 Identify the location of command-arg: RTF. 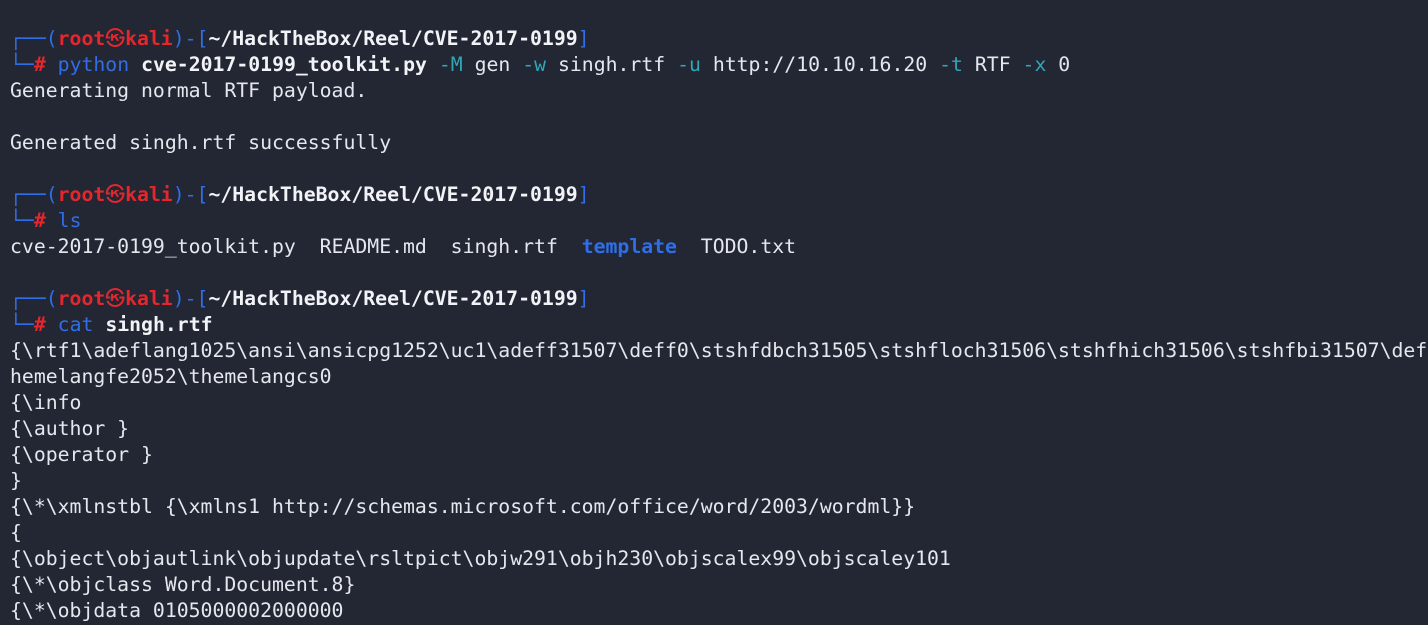
(992, 64).